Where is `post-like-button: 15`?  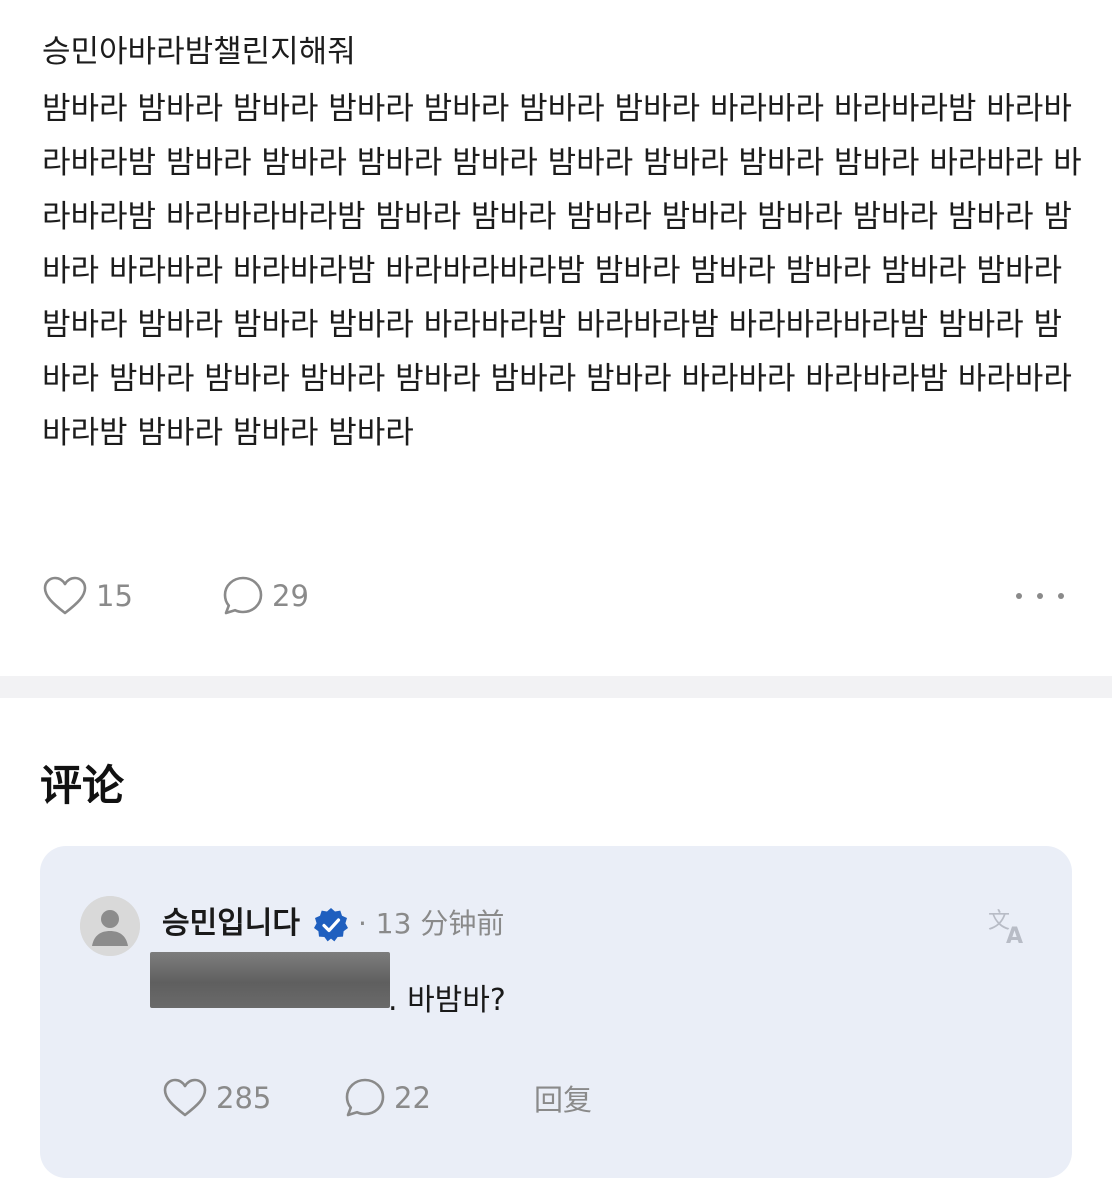
post-like-button: 15 is located at coordinates (87, 596).